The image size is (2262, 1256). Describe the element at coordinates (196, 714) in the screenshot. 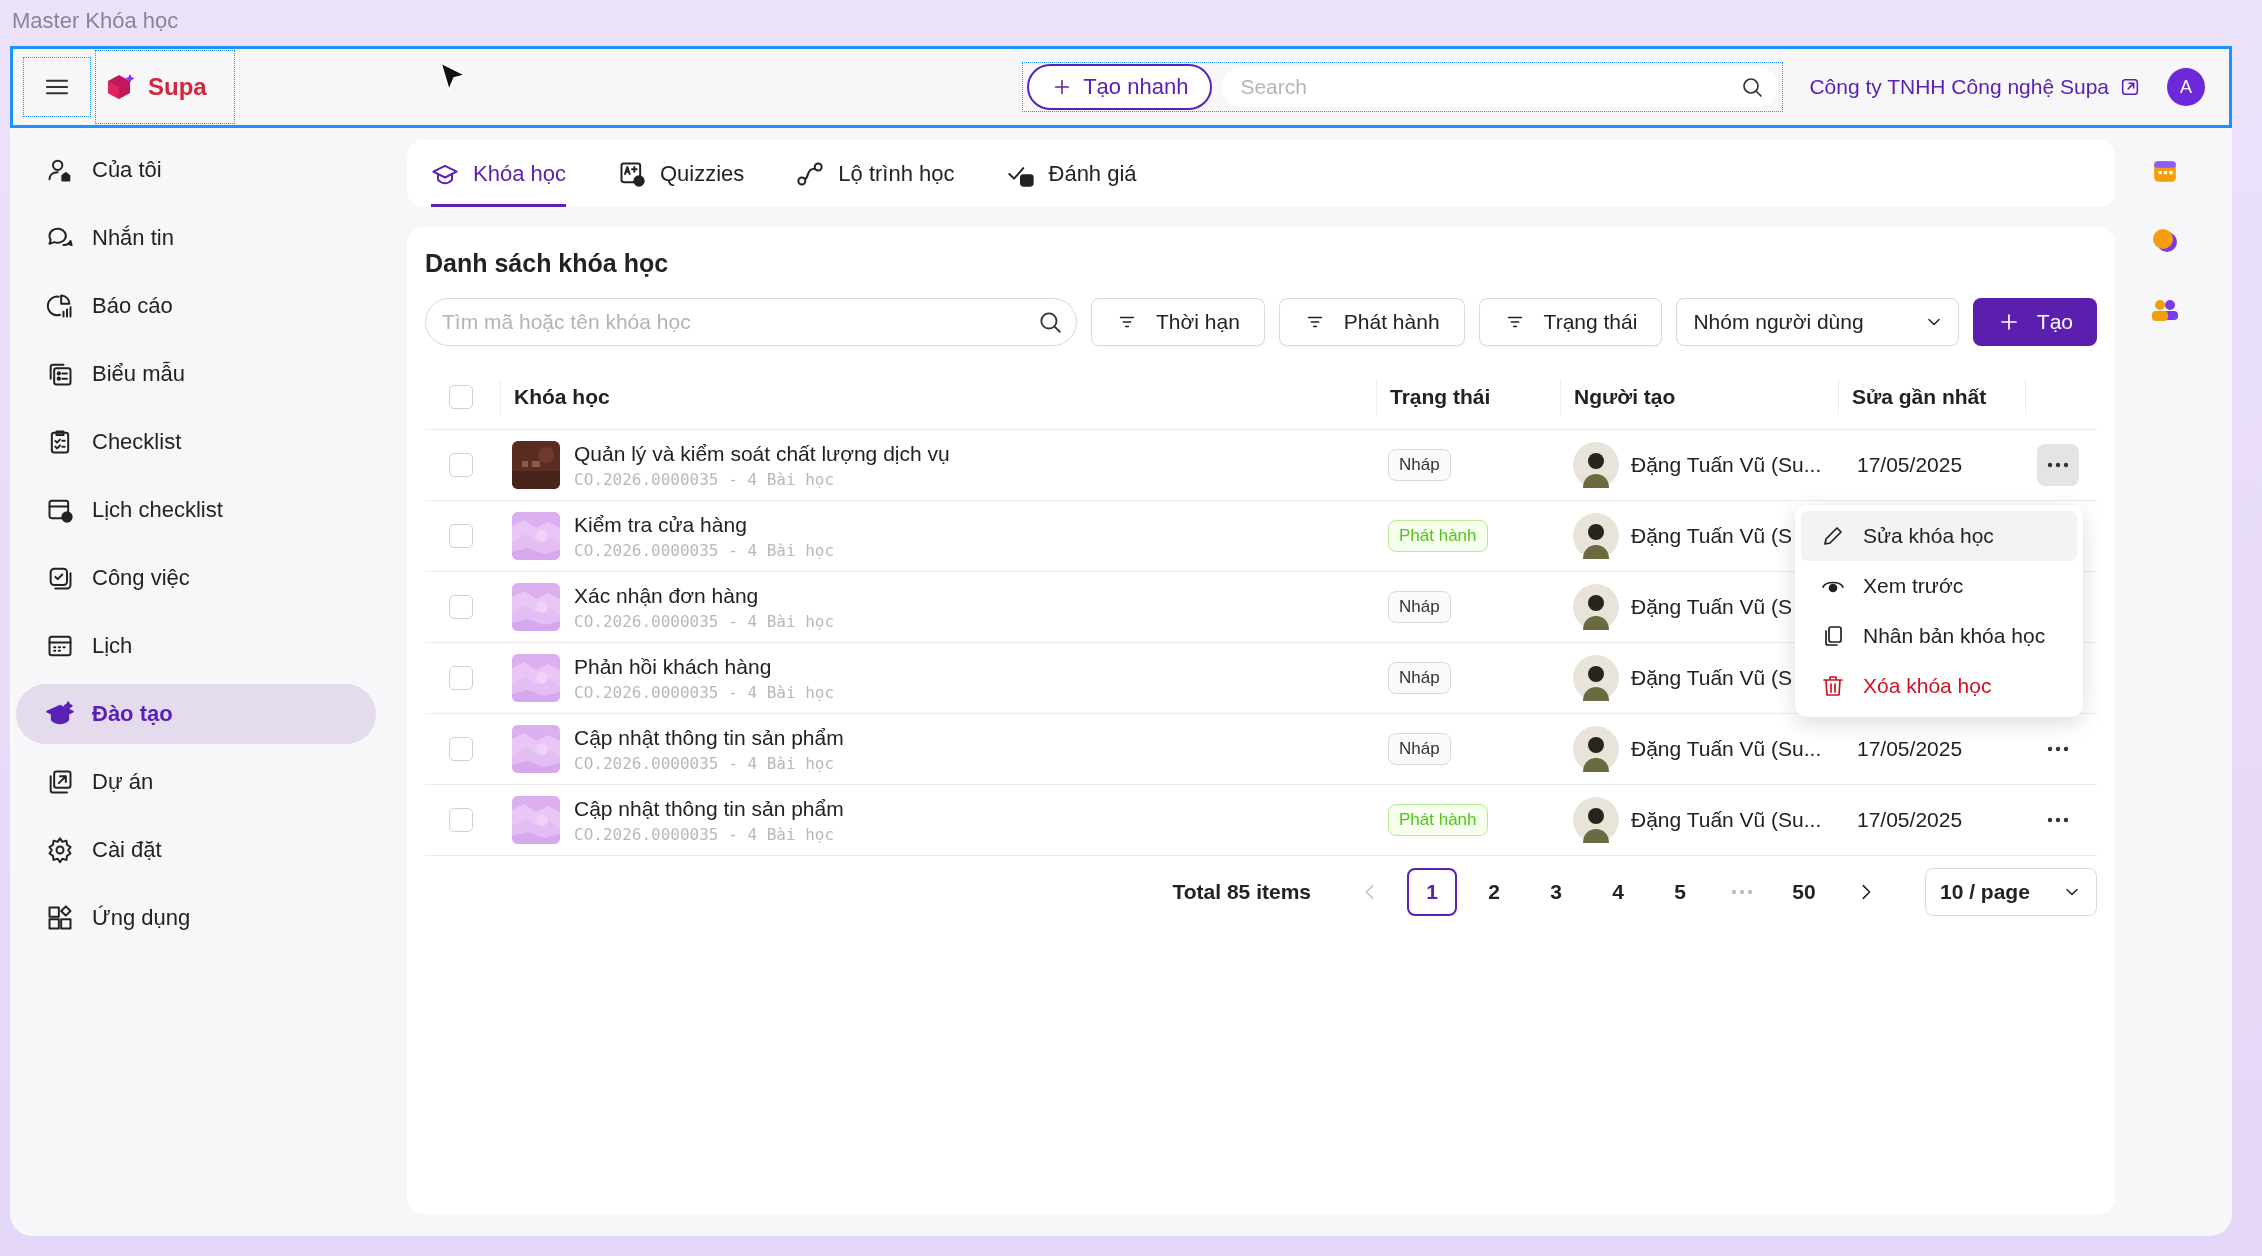

I see `sidebar-item: Đào tạo` at that location.